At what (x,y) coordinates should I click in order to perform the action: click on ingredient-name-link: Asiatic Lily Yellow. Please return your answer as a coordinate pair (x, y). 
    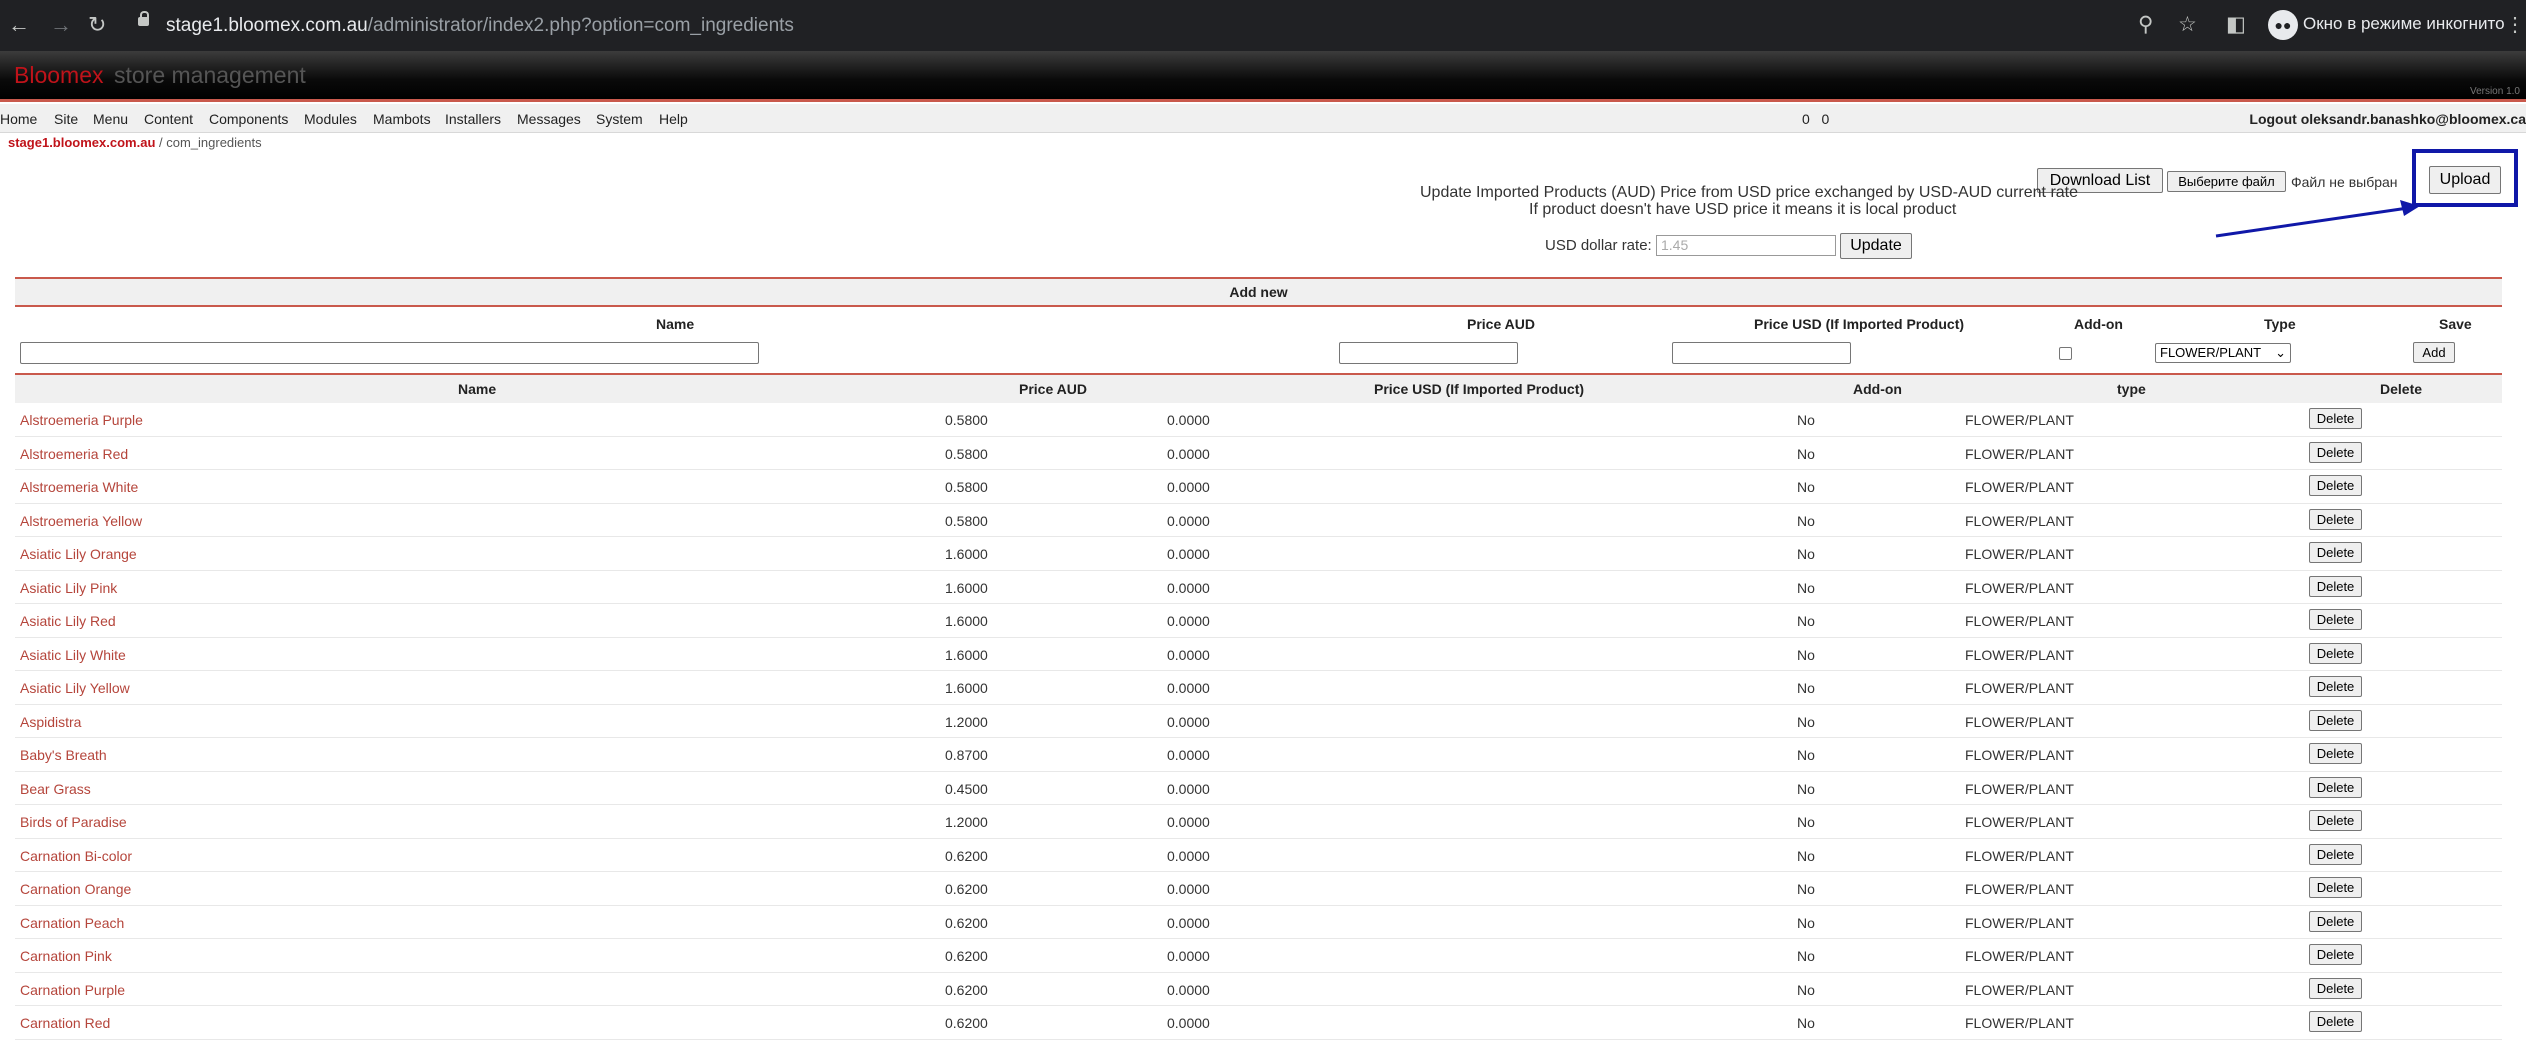
    Looking at the image, I should click on (75, 688).